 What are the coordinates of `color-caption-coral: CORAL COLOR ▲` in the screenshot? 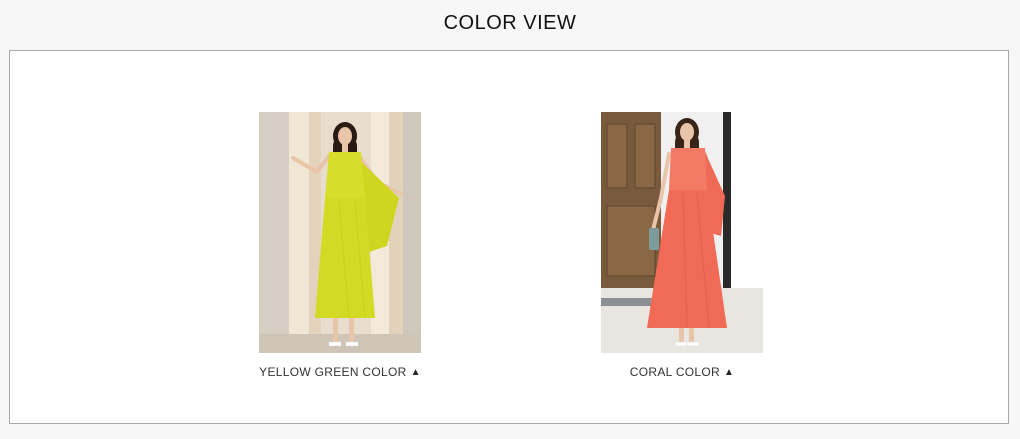 It's located at (682, 372).